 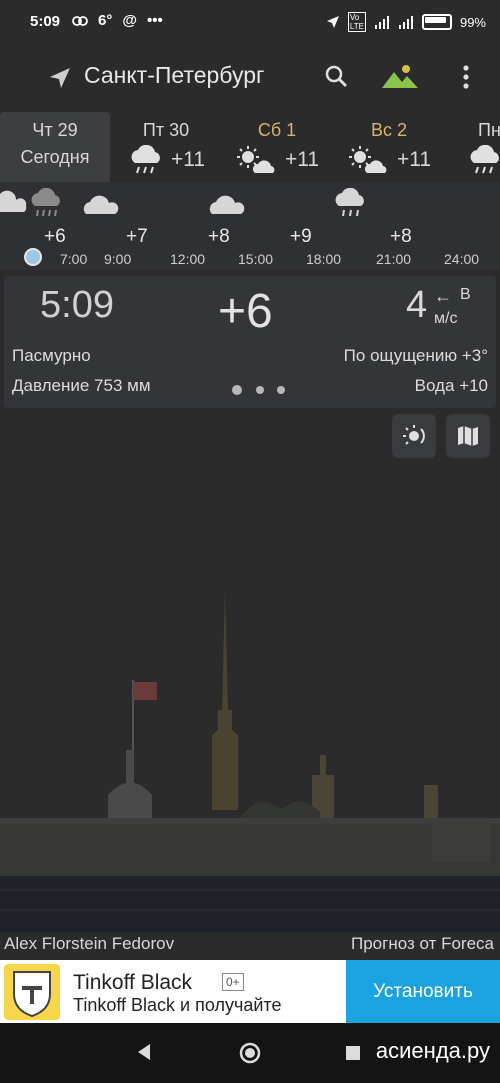 I want to click on page-indicator-active, so click(x=237, y=390).